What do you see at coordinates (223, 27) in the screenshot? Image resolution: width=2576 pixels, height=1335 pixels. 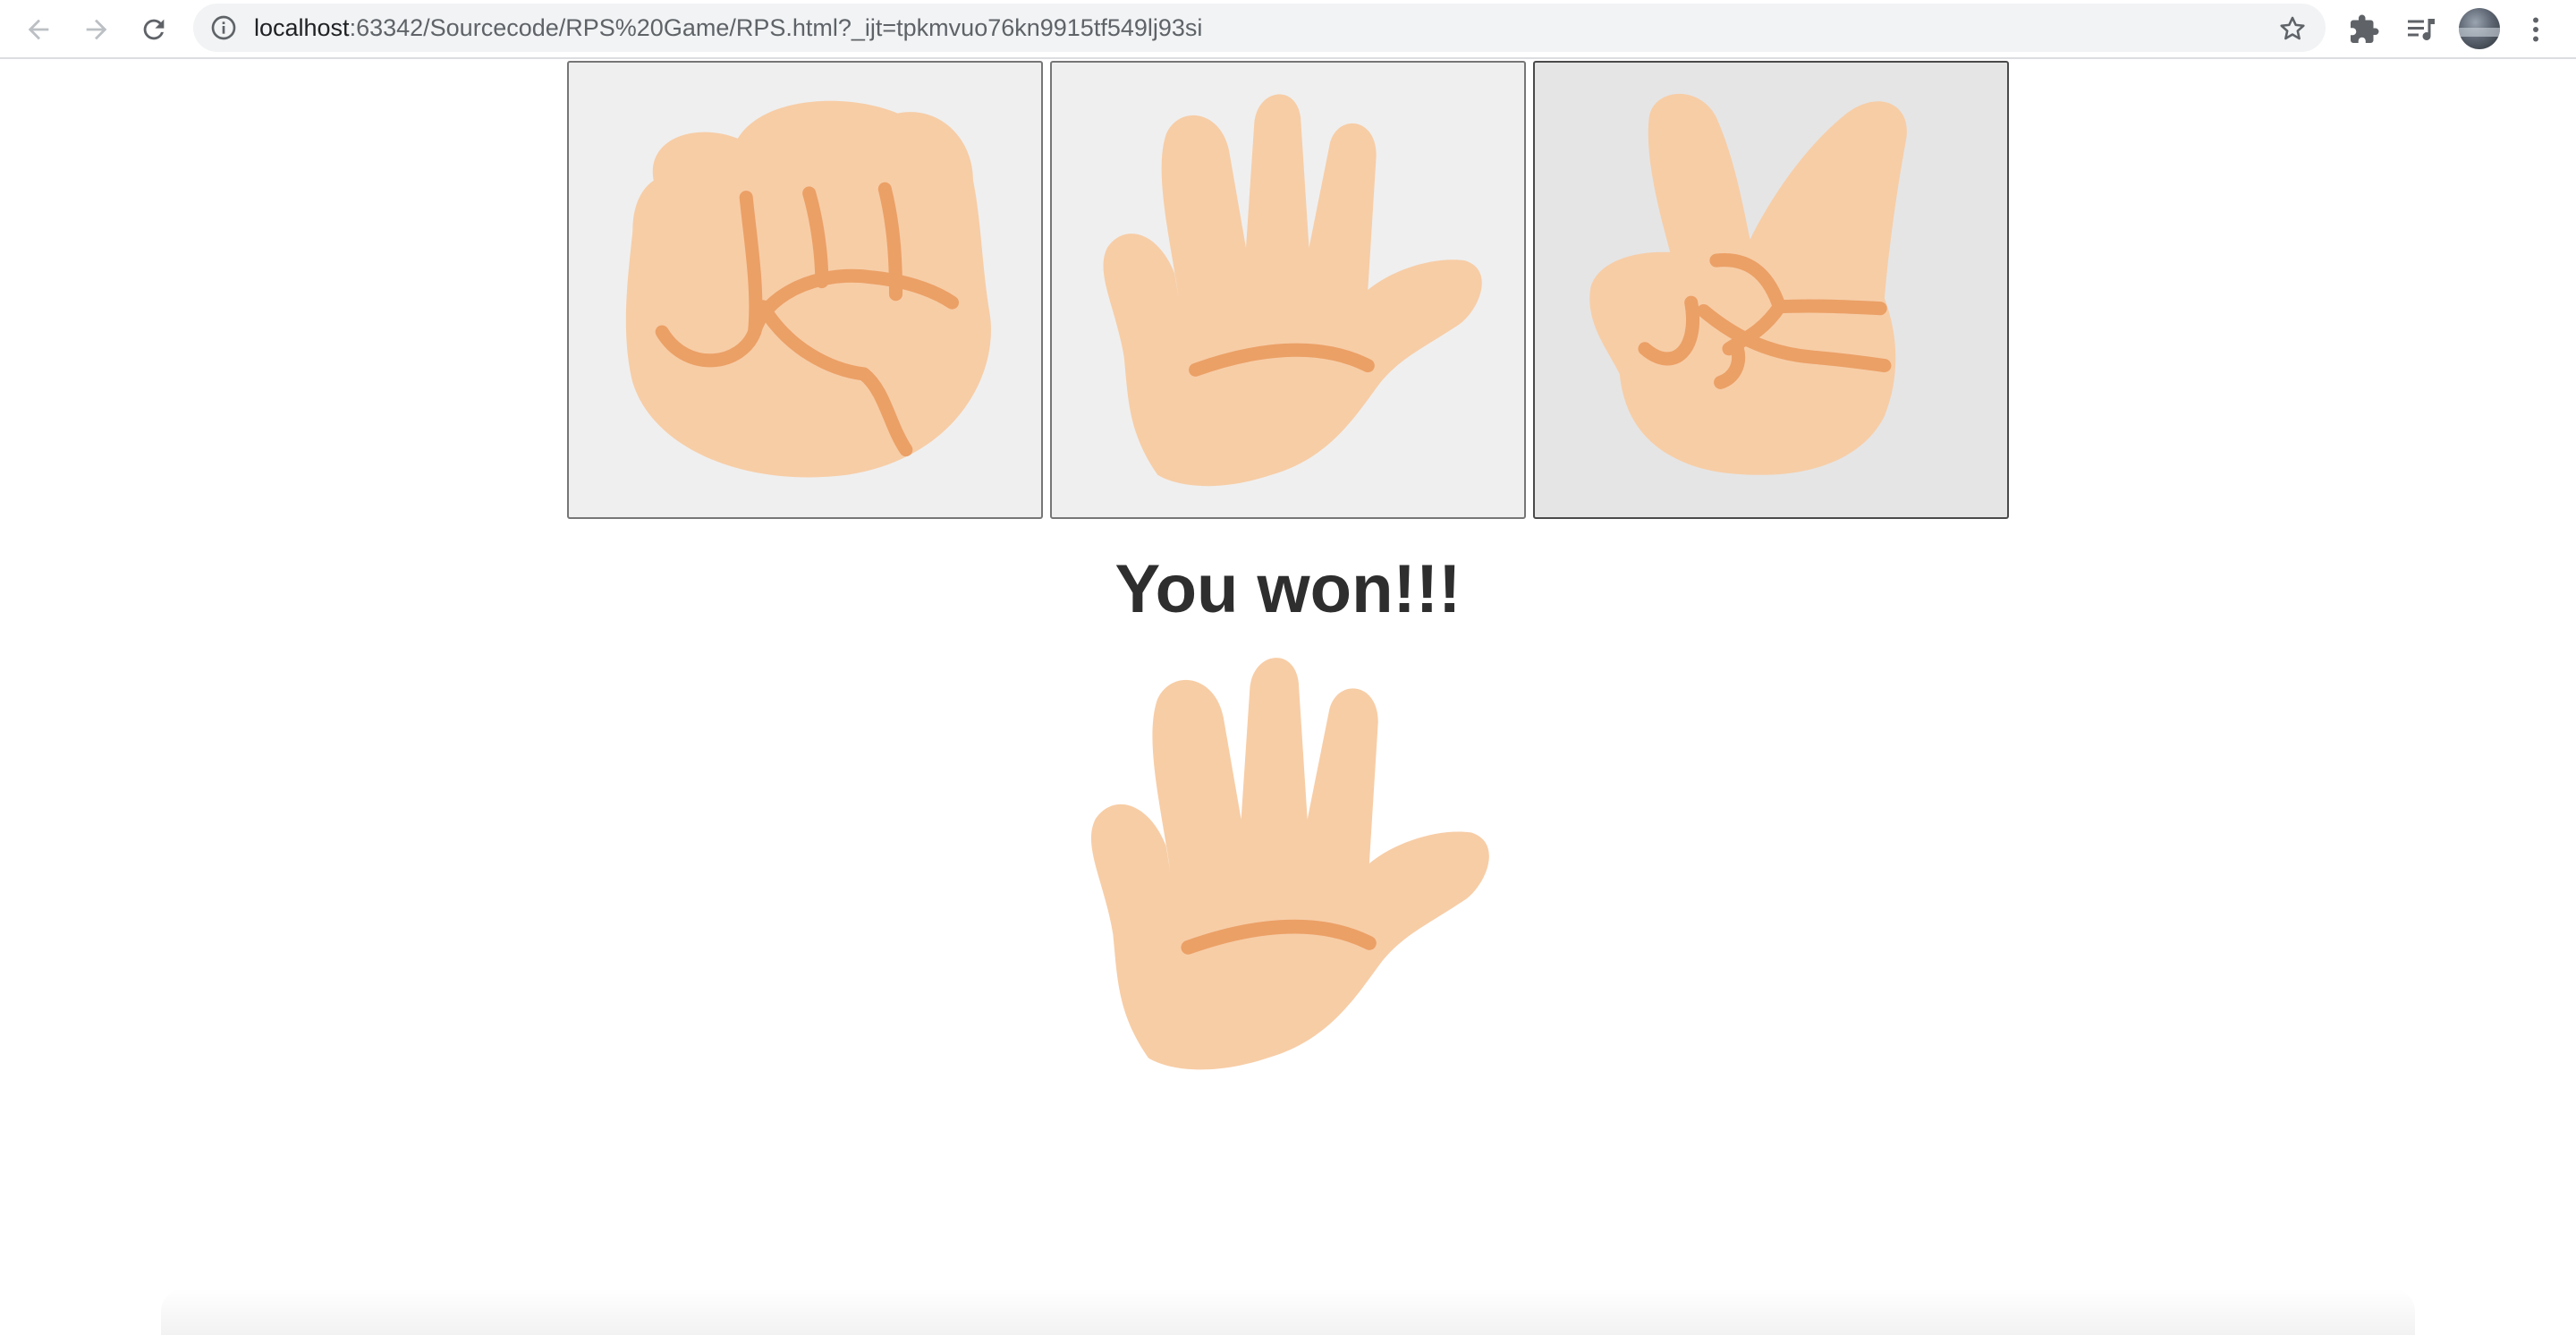 I see `info-icon` at bounding box center [223, 27].